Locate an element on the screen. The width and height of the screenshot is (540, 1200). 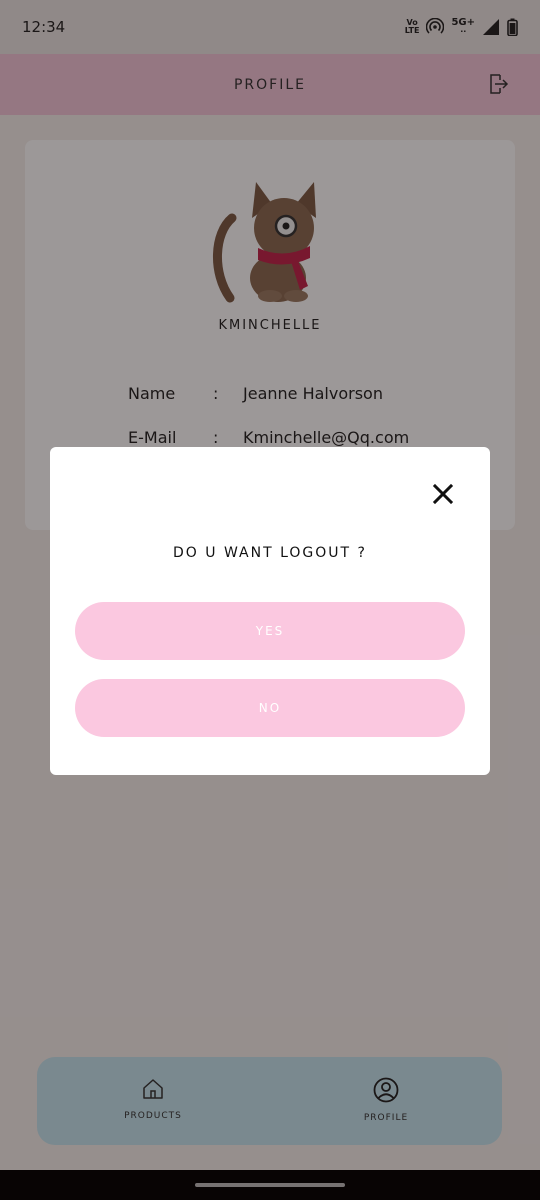
close-icon is located at coordinates (443, 494).